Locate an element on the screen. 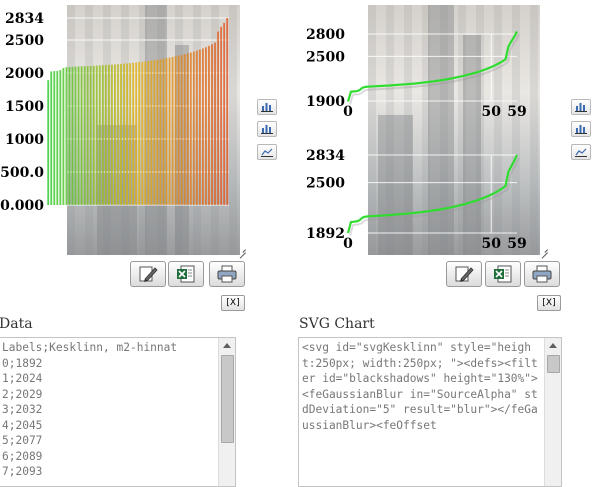 This screenshot has height=487, width=610. svg-scrollbar is located at coordinates (552, 412).